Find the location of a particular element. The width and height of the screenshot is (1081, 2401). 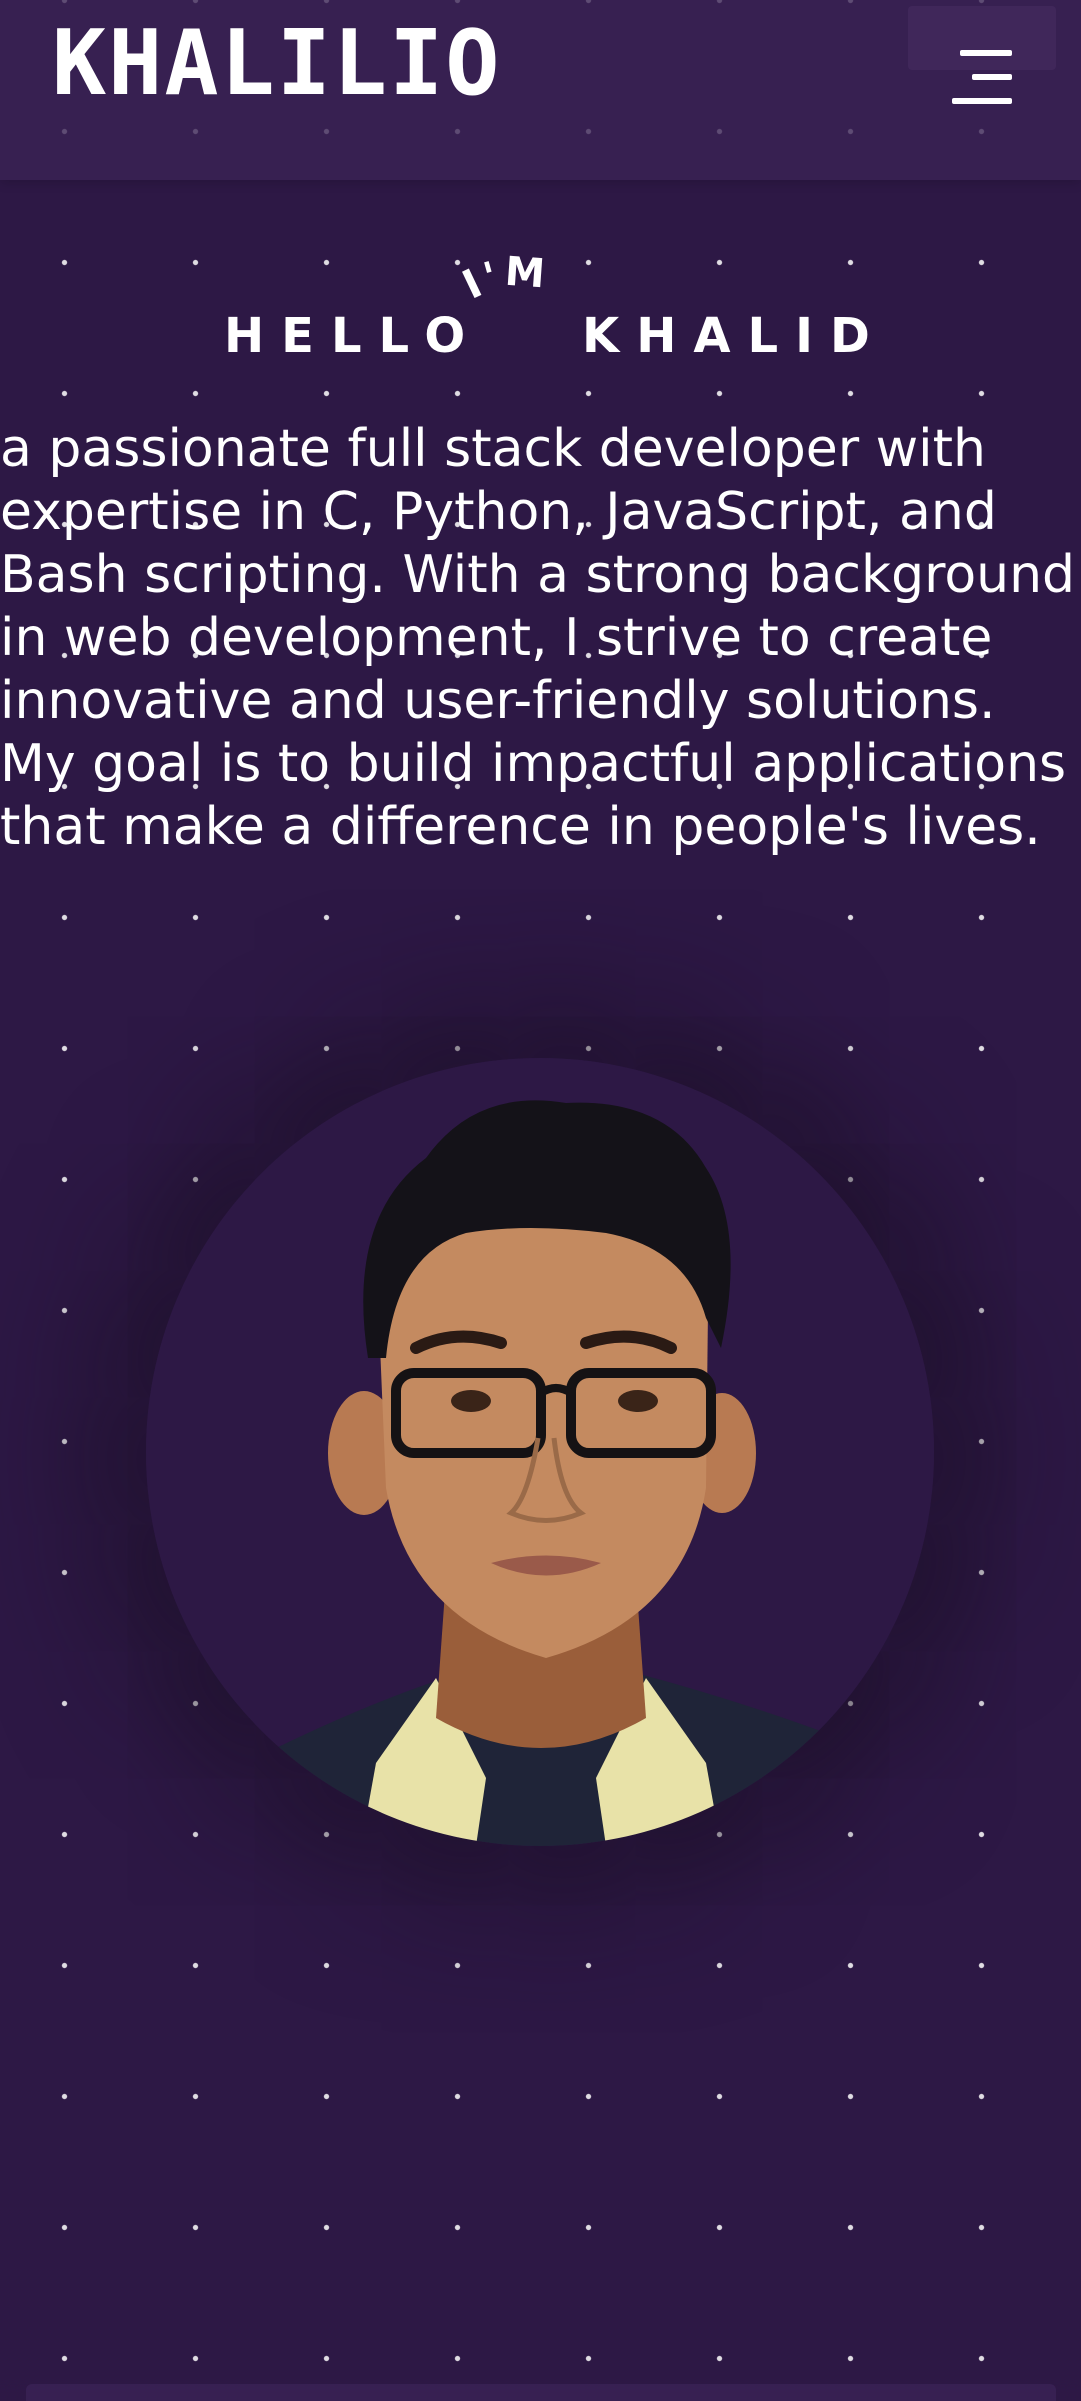

hero-im-label: I'M is located at coordinates (501, 279).